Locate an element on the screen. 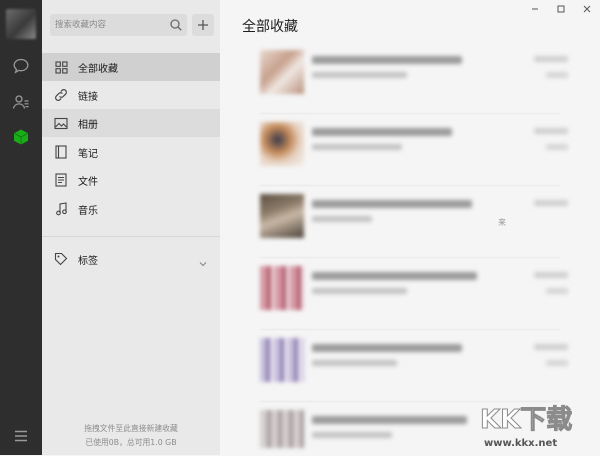 Image resolution: width=600 pixels, height=456 pixels. watermark-url: www.kkx.net is located at coordinates (520, 443).